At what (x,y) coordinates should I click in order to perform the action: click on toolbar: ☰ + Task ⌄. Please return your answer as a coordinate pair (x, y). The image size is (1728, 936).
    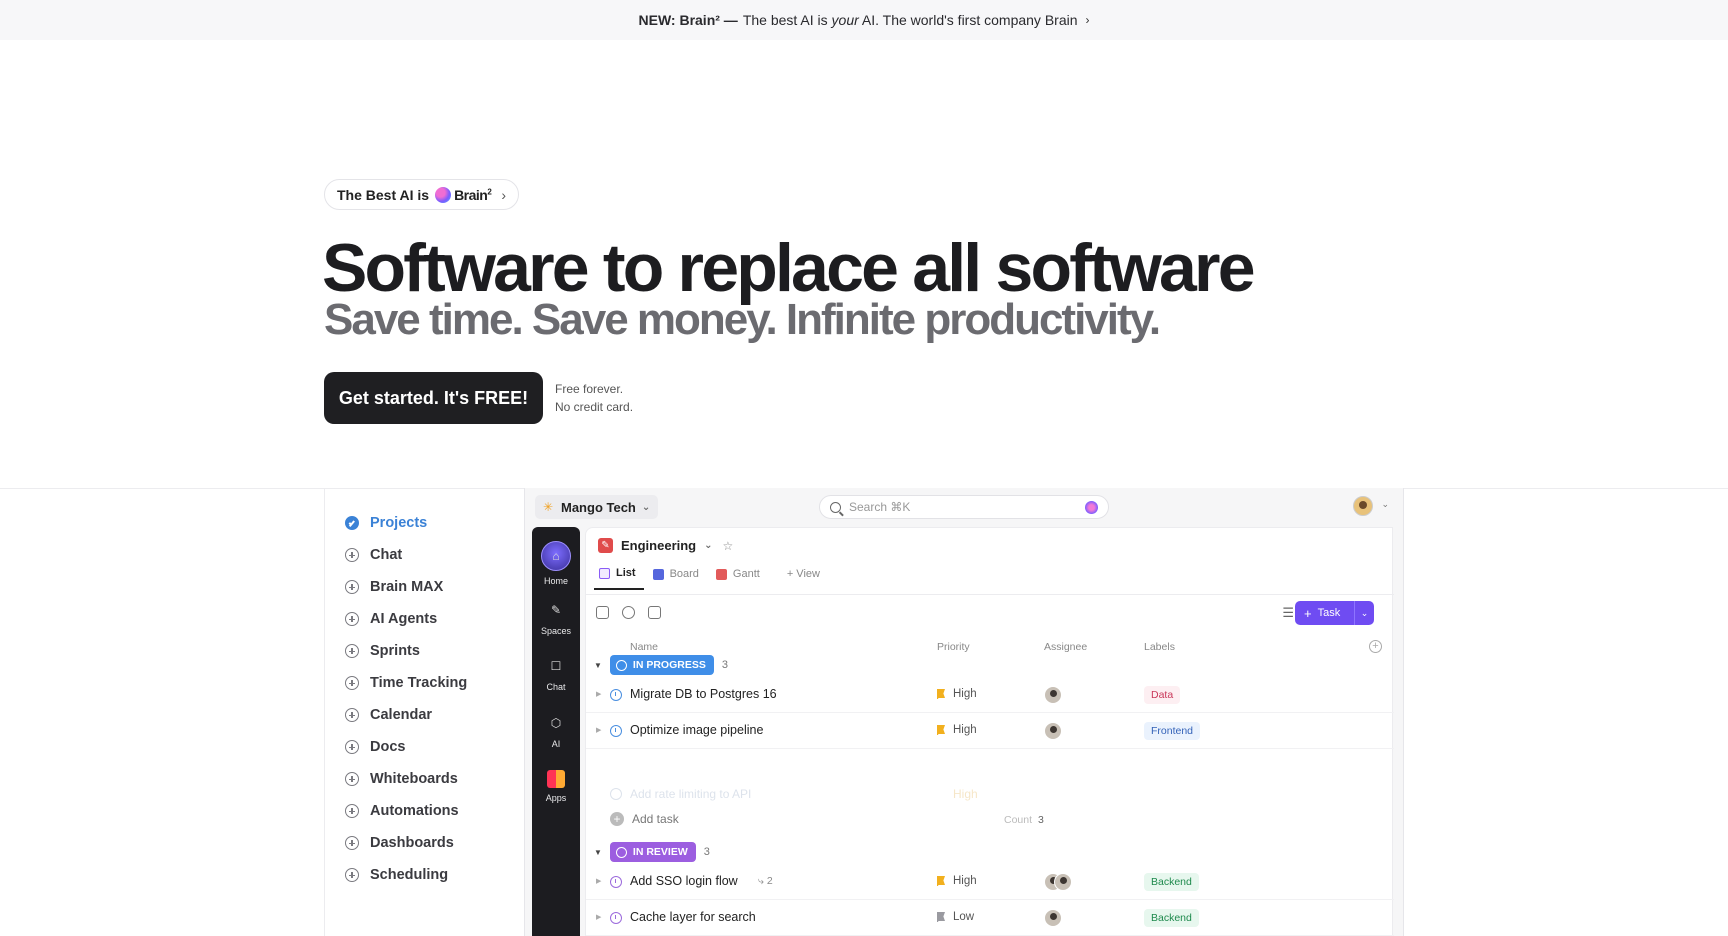
    Looking at the image, I should click on (991, 613).